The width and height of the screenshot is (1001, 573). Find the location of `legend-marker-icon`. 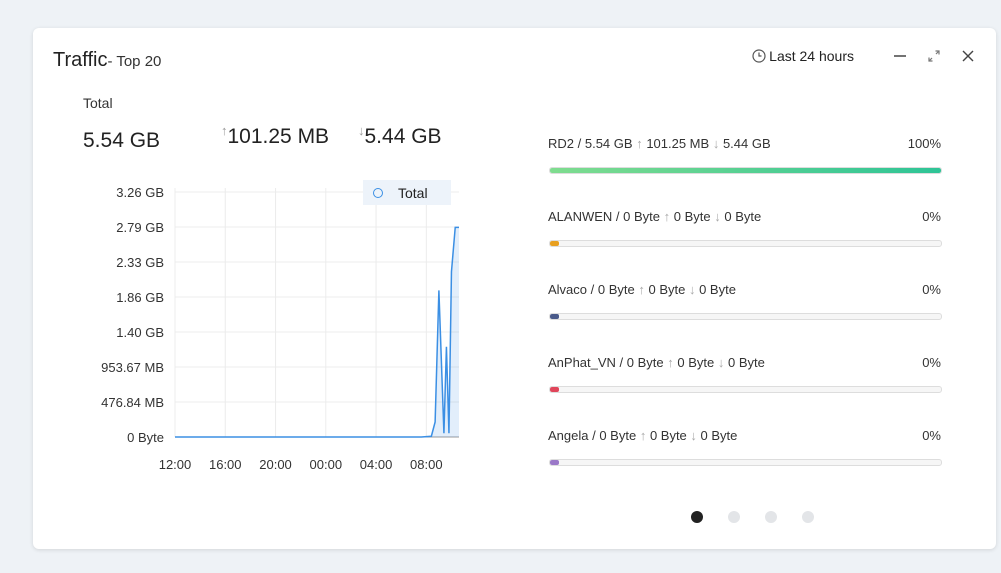

legend-marker-icon is located at coordinates (378, 192).